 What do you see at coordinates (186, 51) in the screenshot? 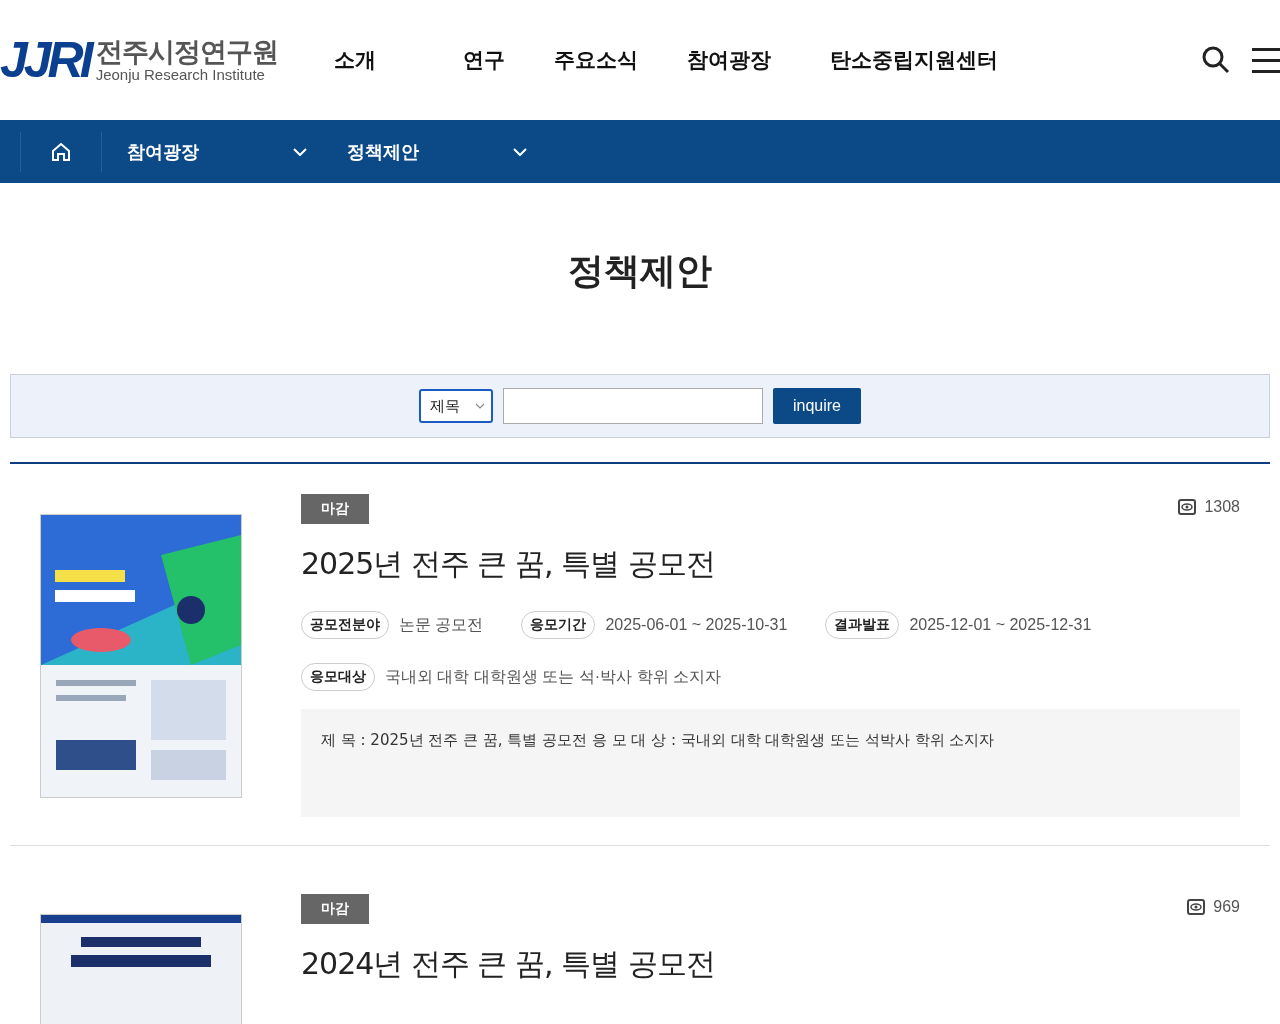
I see `logo-name: 전주시정연구원` at bounding box center [186, 51].